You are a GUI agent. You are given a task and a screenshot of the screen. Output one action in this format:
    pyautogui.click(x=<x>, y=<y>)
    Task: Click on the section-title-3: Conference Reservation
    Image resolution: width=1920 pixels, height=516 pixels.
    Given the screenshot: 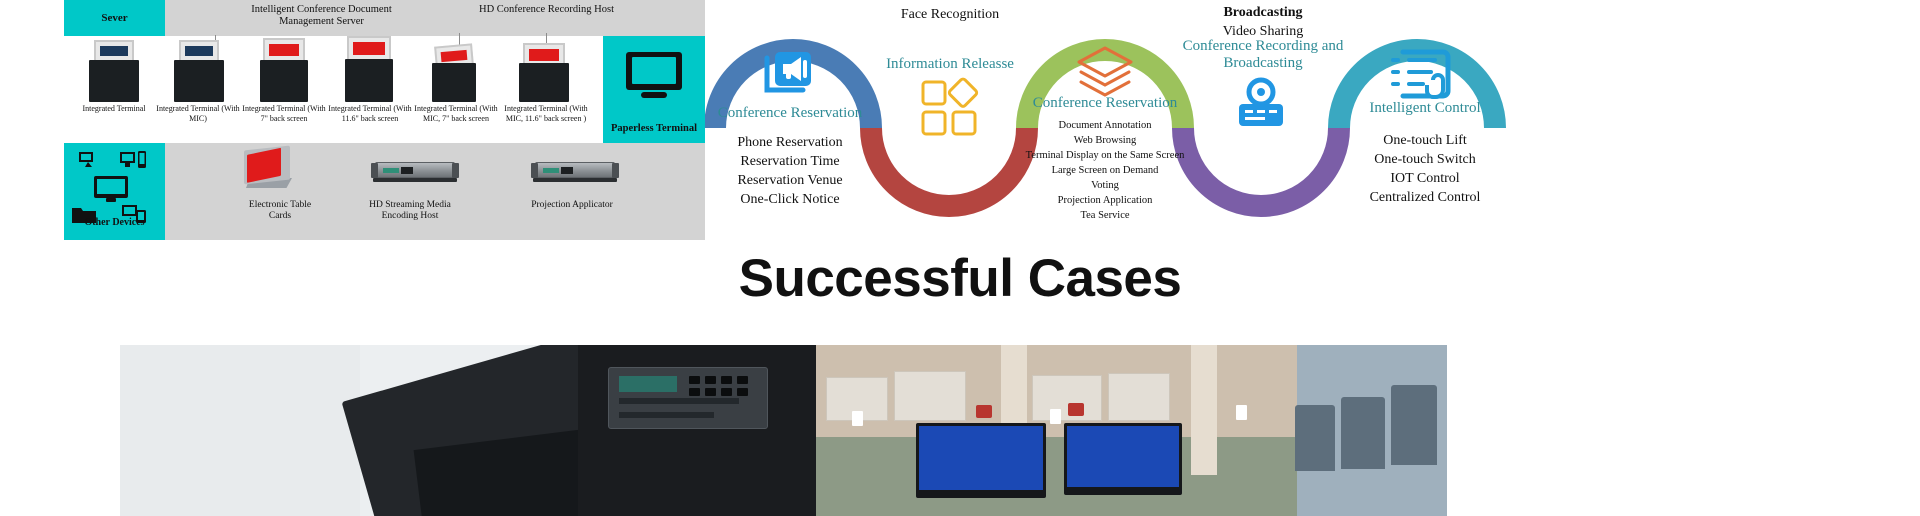 What is the action you would take?
    pyautogui.click(x=1105, y=103)
    